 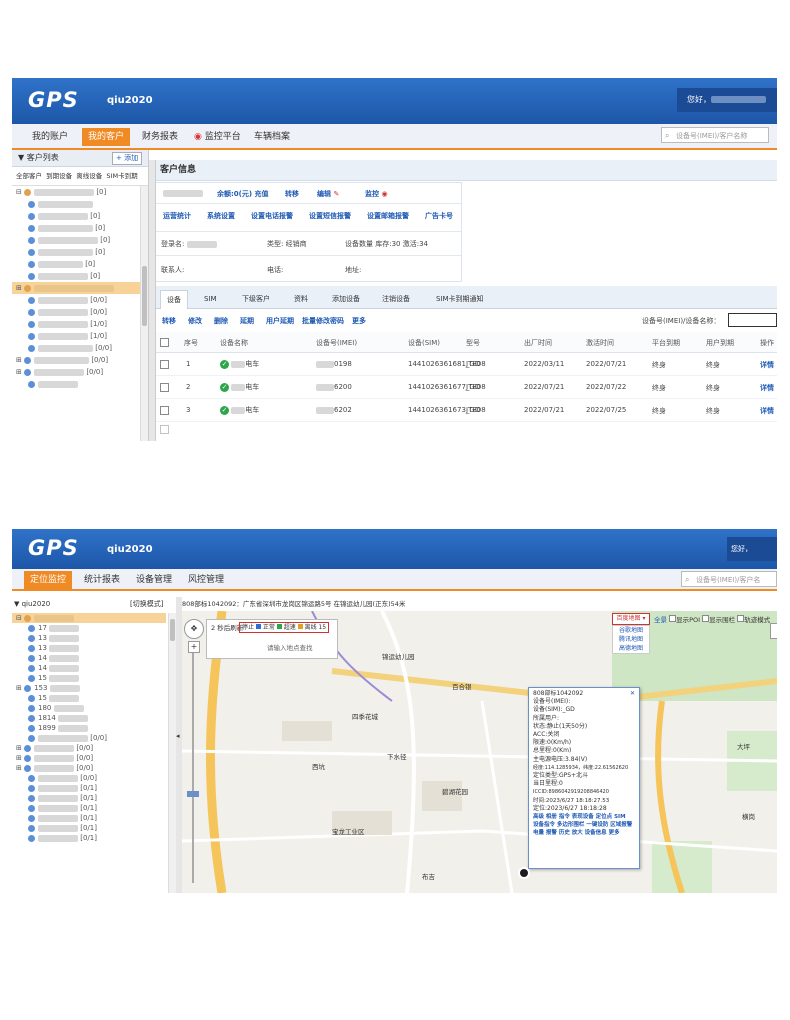 What do you see at coordinates (729, 579) in the screenshot?
I see `device-search-input: ⌕ 设备号(IMEI)/客户名` at bounding box center [729, 579].